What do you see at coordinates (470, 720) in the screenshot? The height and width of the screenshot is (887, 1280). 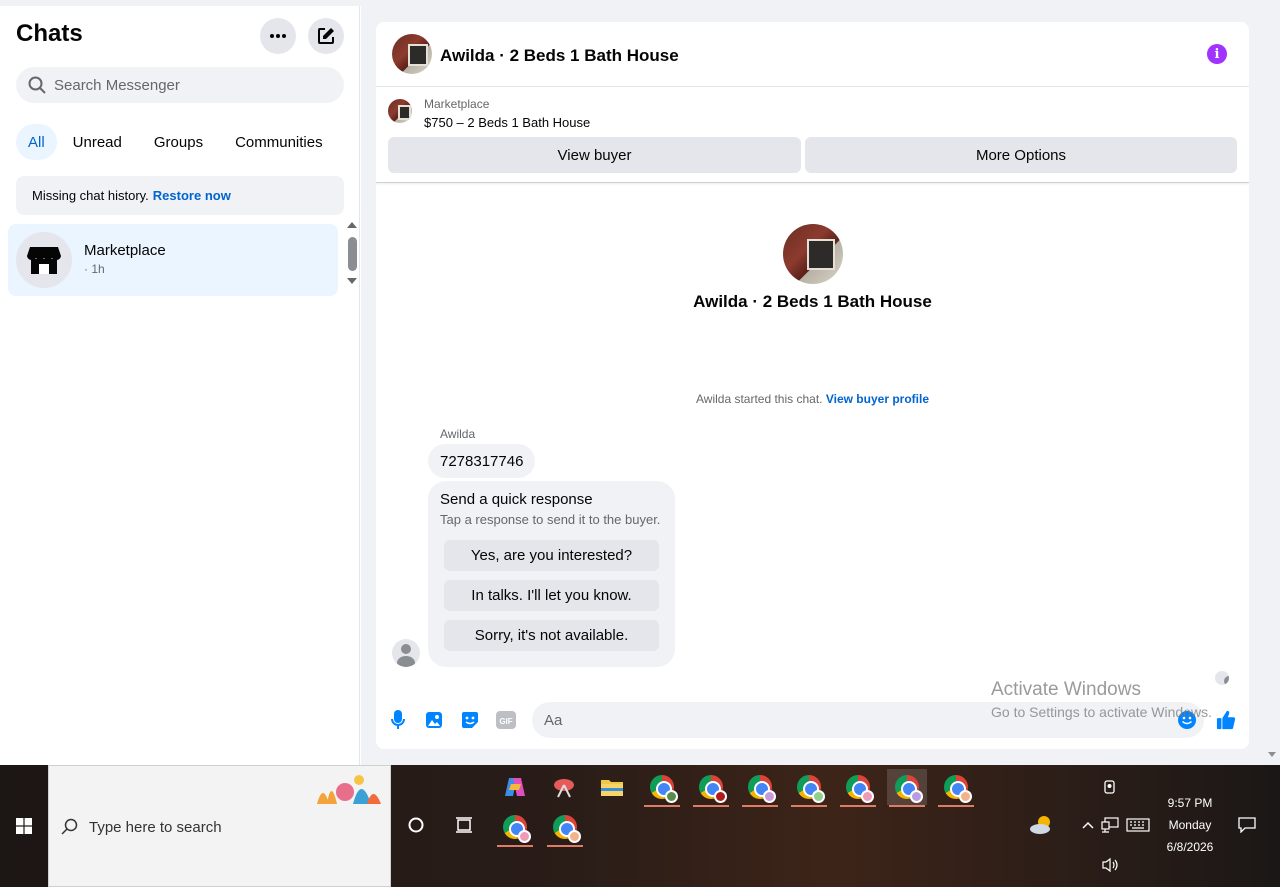 I see `sticker-icon` at bounding box center [470, 720].